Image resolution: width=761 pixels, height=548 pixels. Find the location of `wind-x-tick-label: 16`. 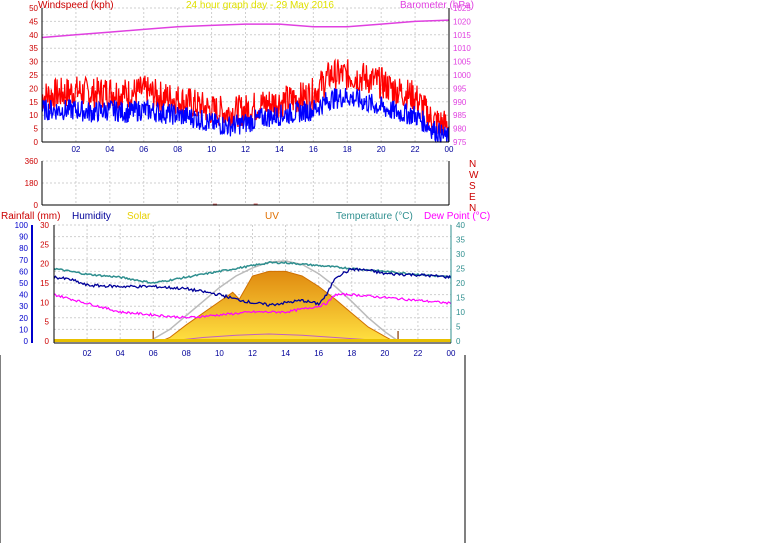

wind-x-tick-label: 16 is located at coordinates (313, 149).